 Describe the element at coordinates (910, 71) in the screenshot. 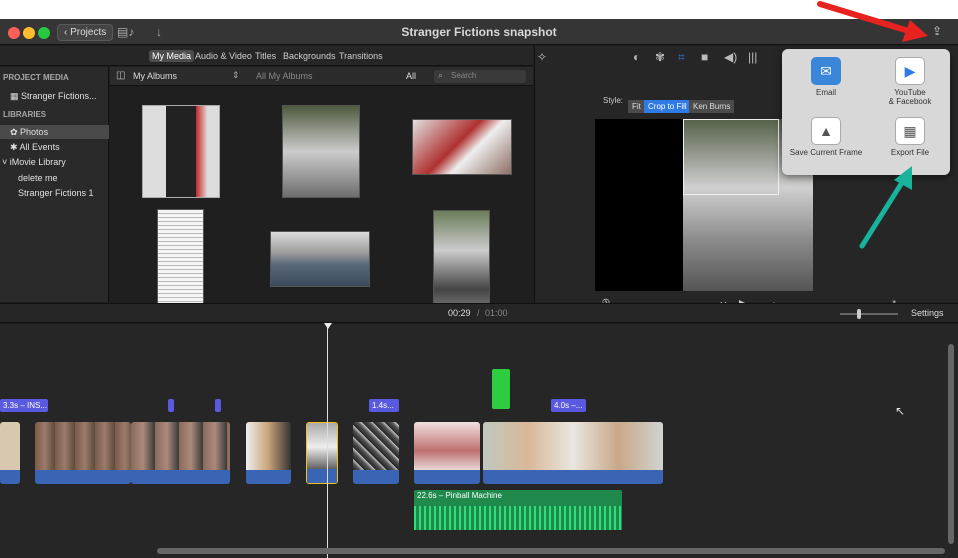

I see `youtube-facebook-icon: ▶` at that location.